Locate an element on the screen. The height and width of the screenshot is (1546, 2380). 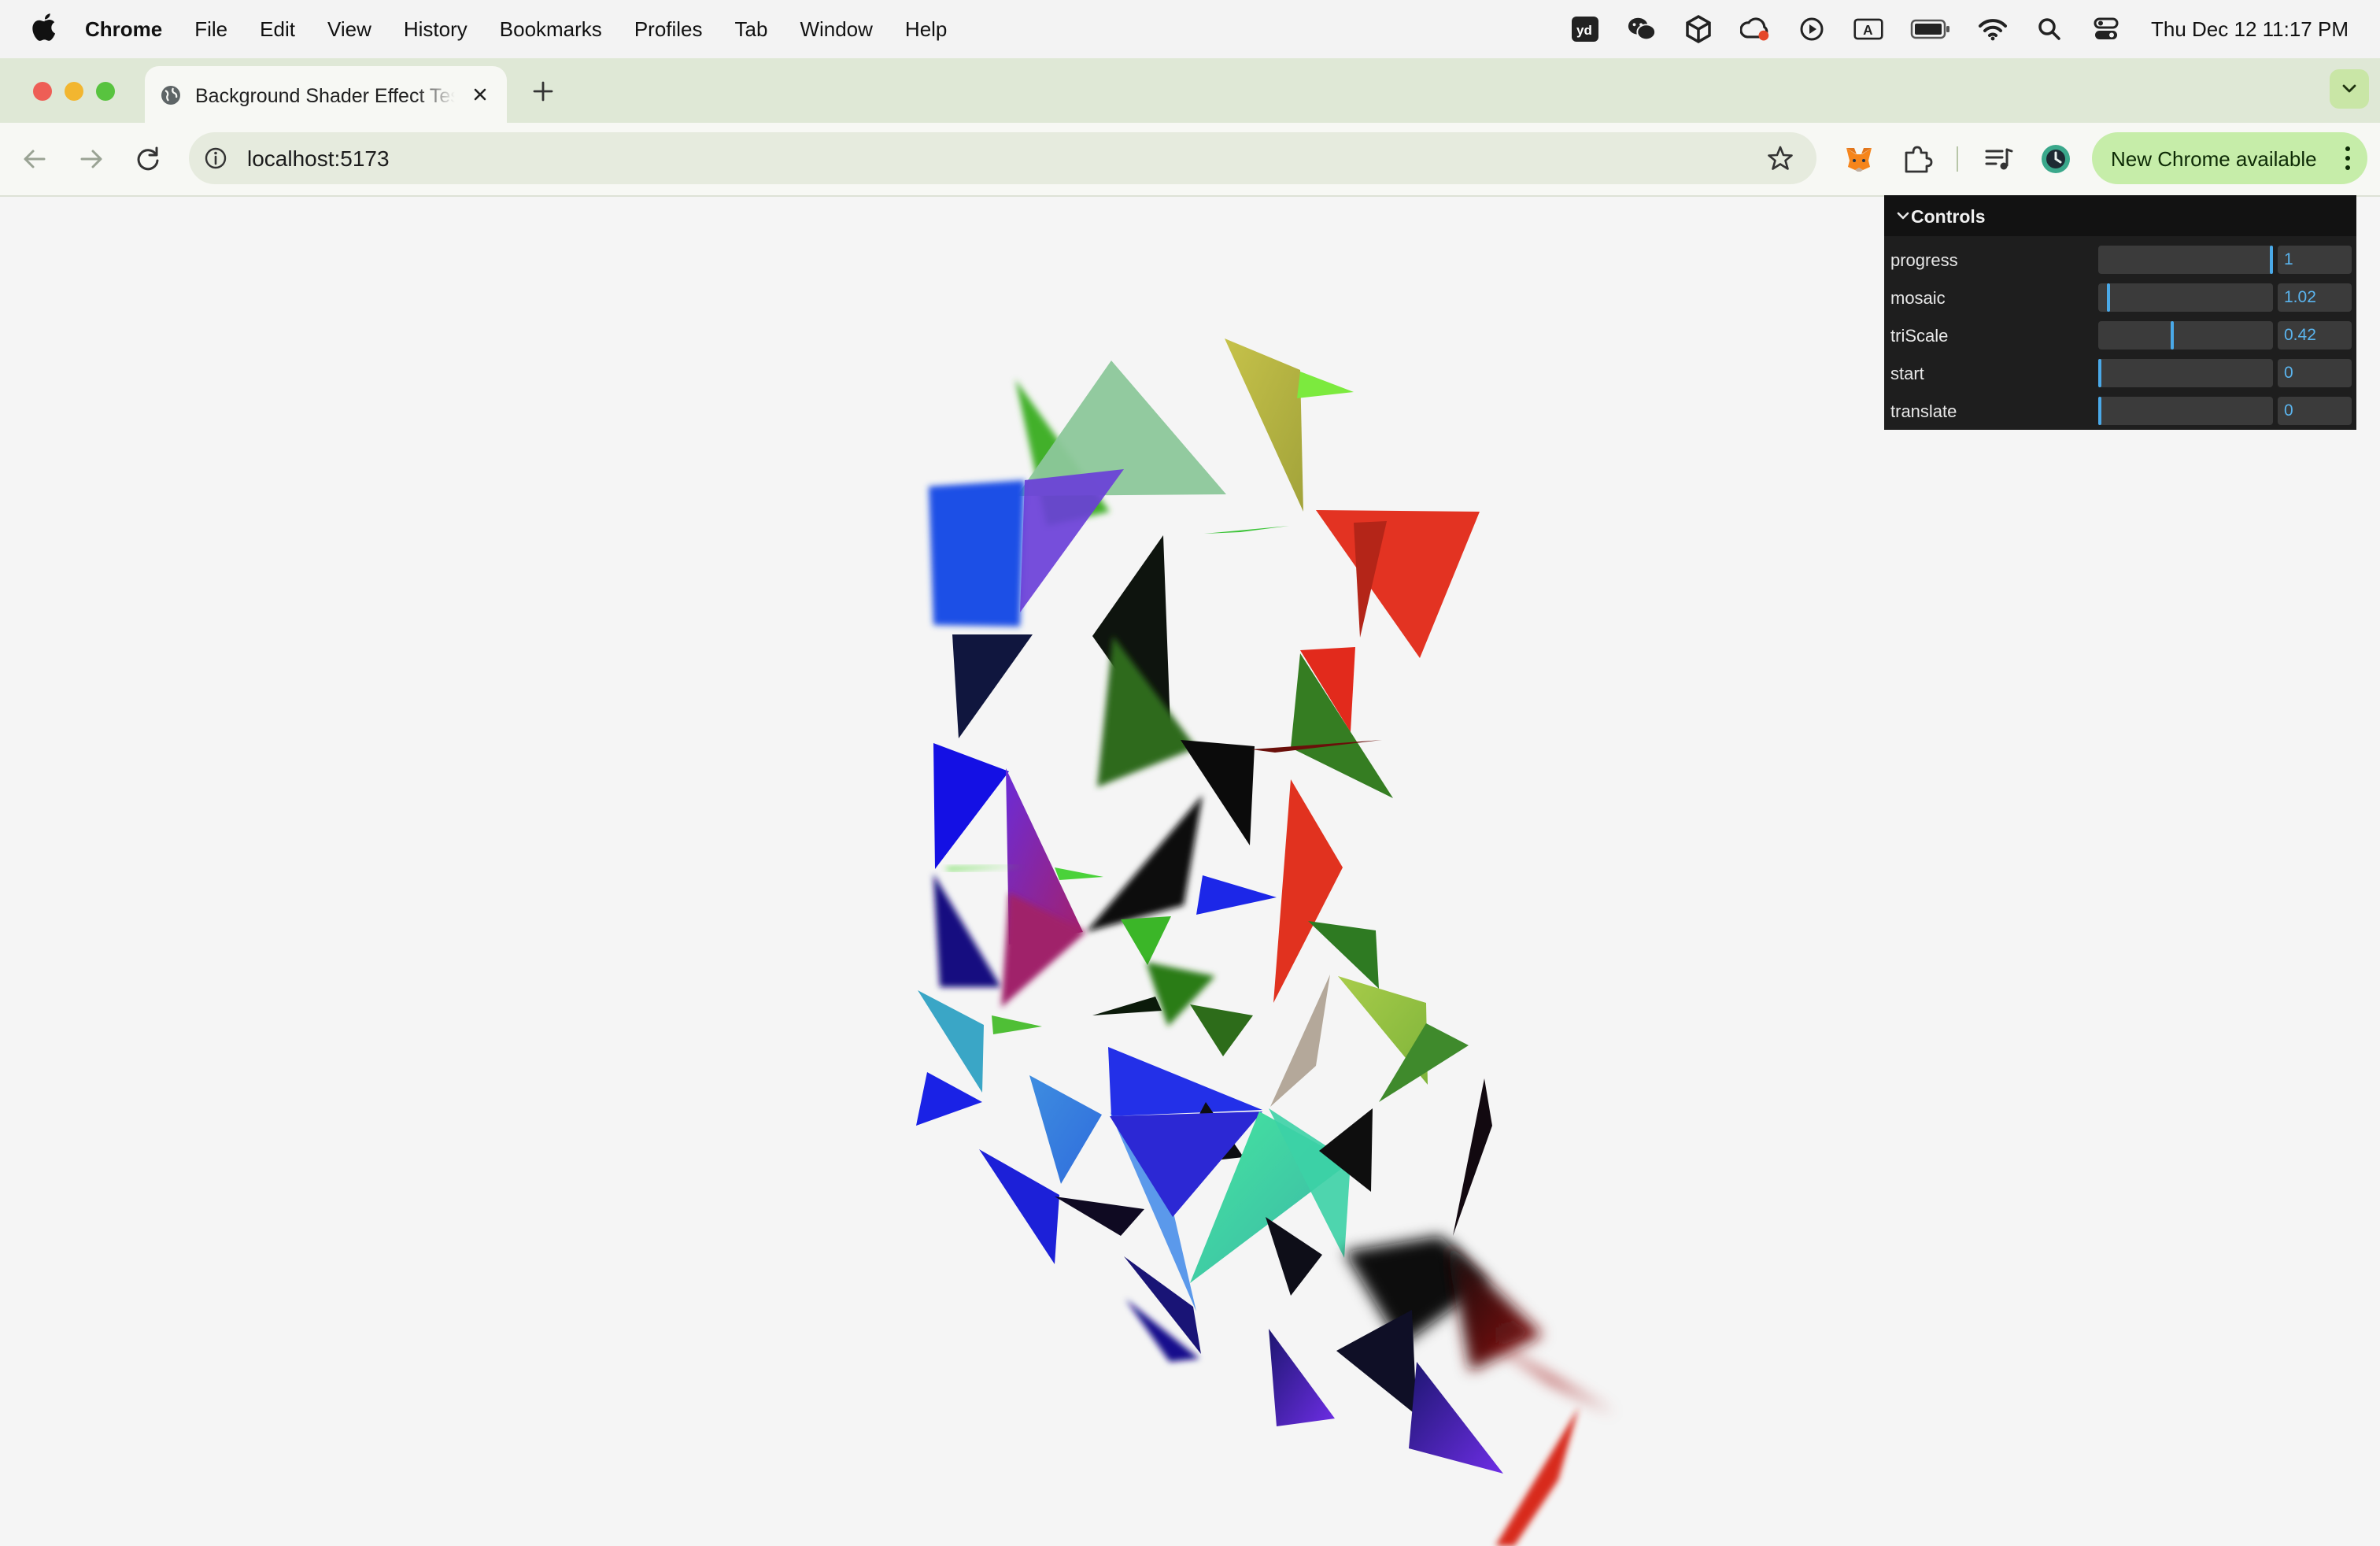
apple-logo-icon is located at coordinates (44, 28).